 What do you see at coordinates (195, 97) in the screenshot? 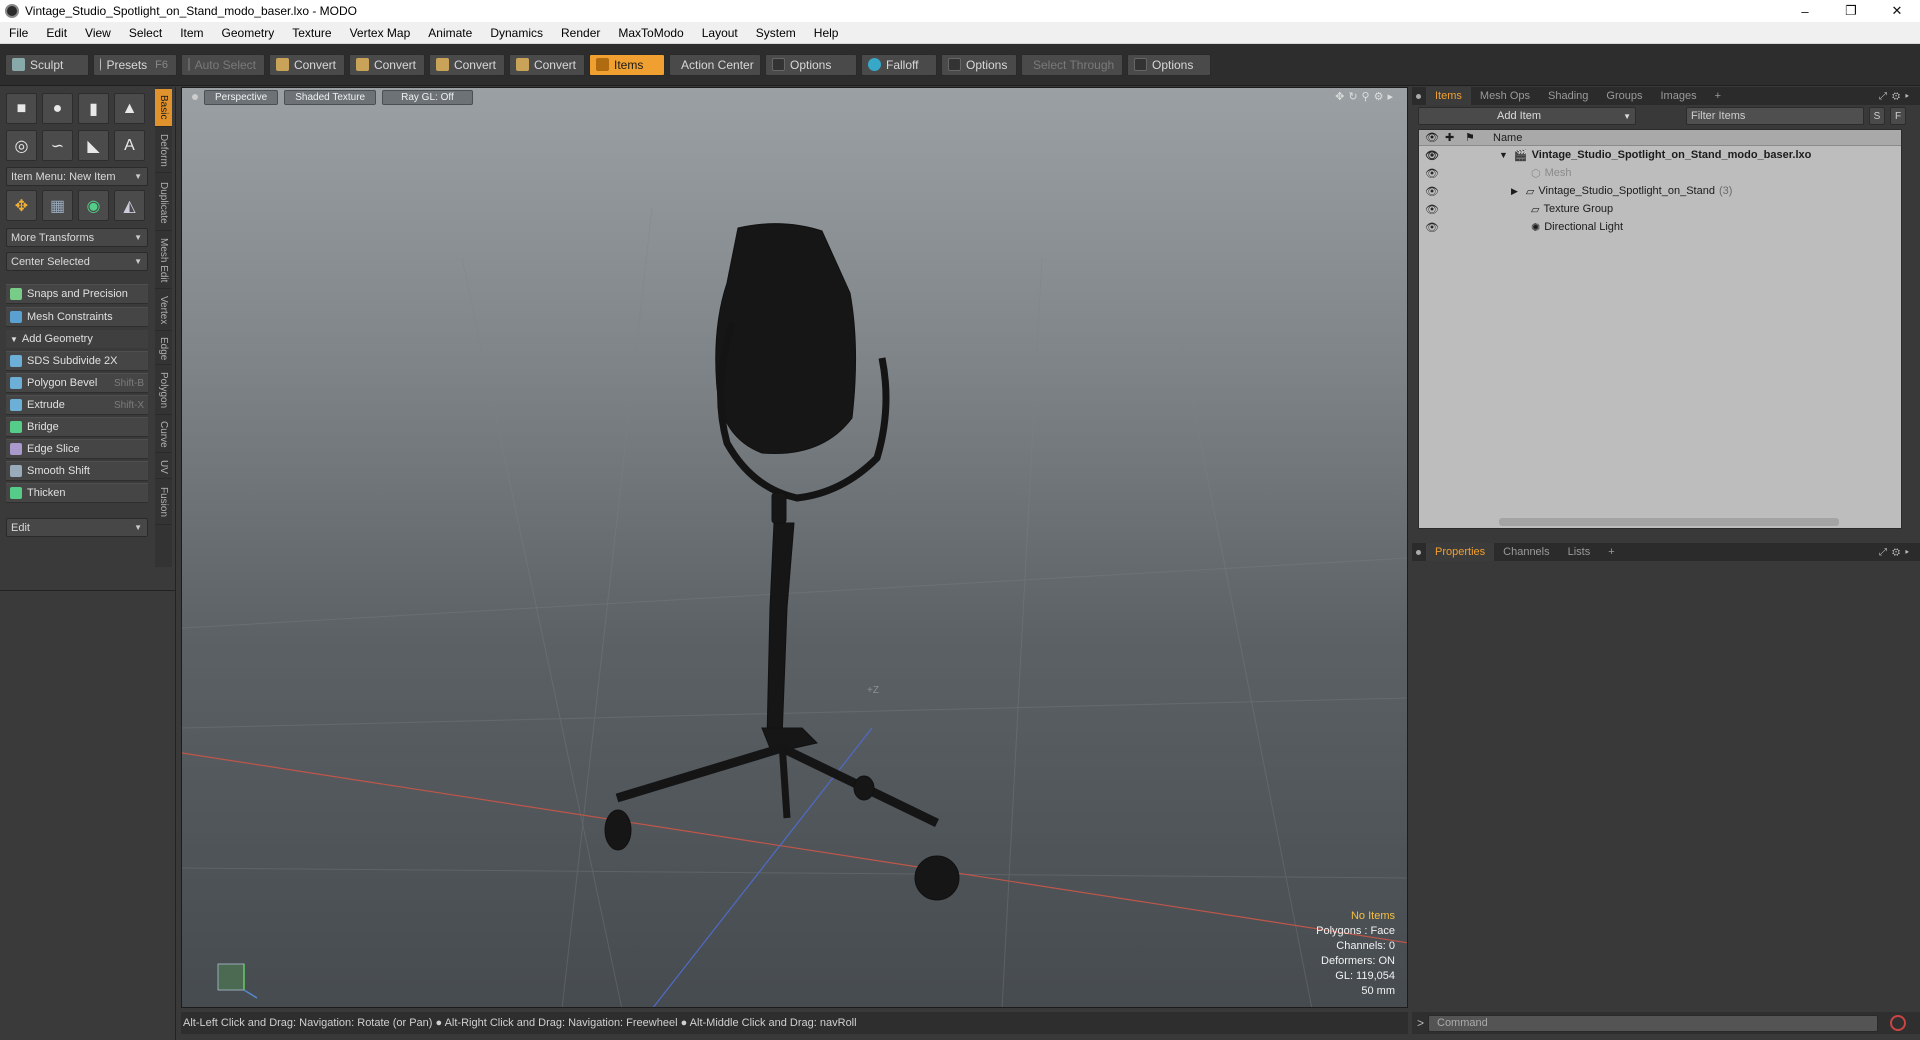
I see `viewport-menu-dot-icon` at bounding box center [195, 97].